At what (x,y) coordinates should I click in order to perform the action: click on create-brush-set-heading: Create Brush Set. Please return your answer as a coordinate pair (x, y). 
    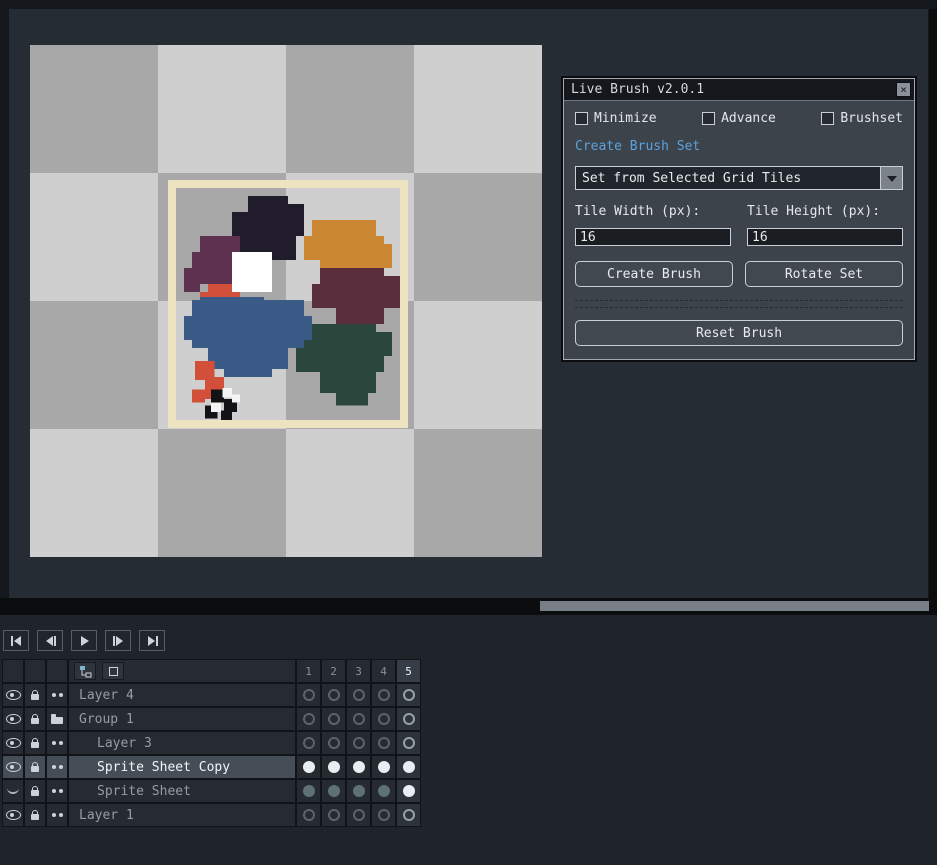
    Looking at the image, I should click on (739, 146).